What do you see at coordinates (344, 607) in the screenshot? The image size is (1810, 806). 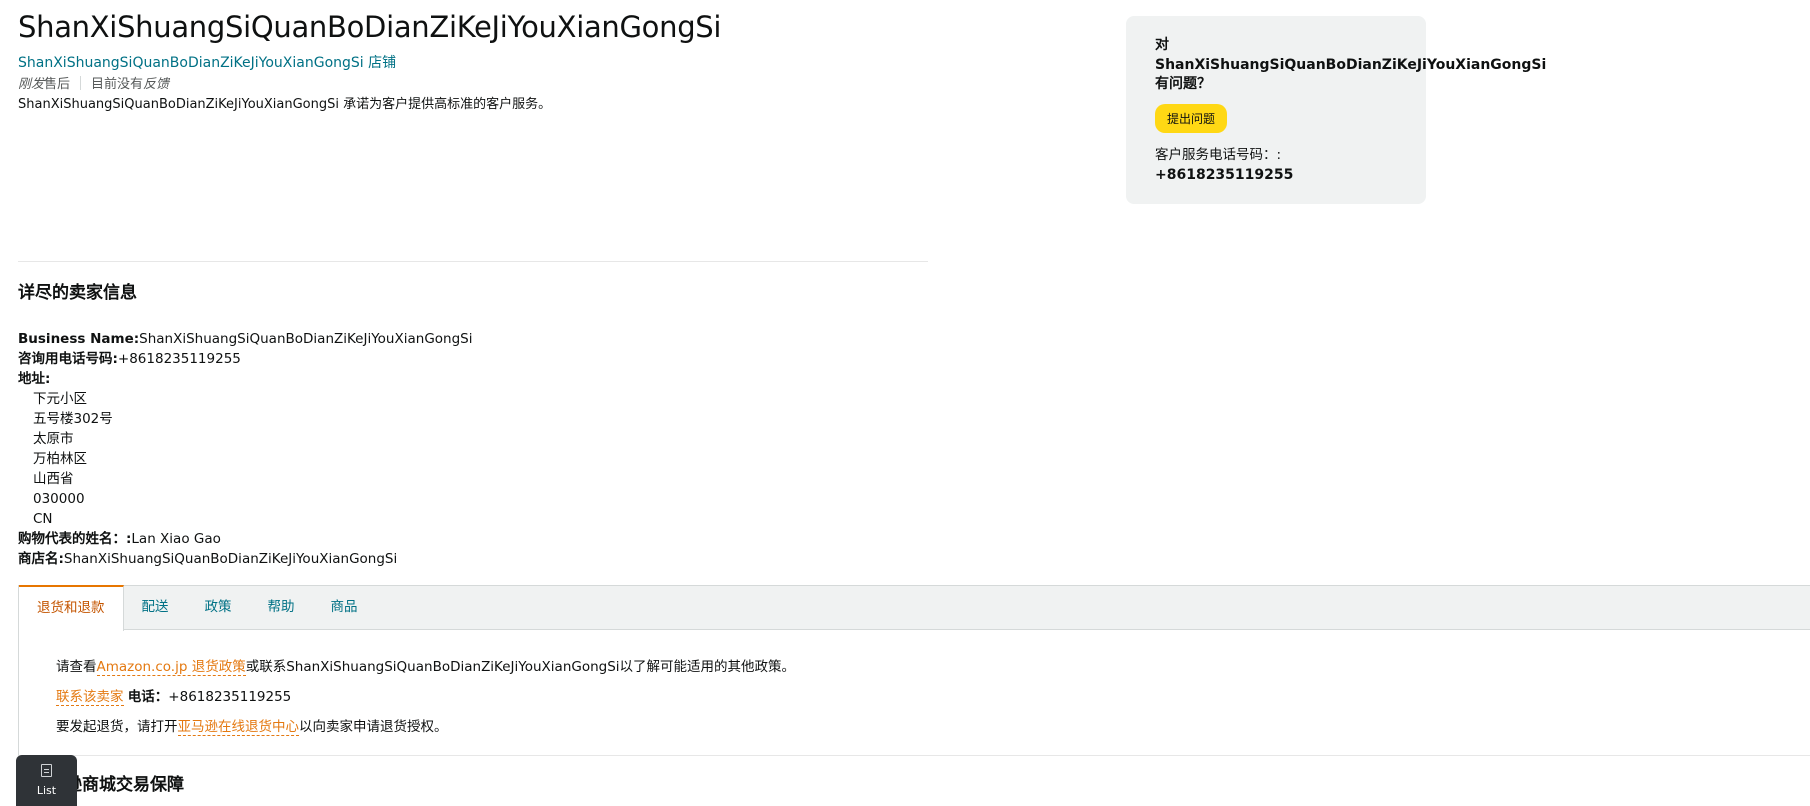 I see `tab-products: 商品` at bounding box center [344, 607].